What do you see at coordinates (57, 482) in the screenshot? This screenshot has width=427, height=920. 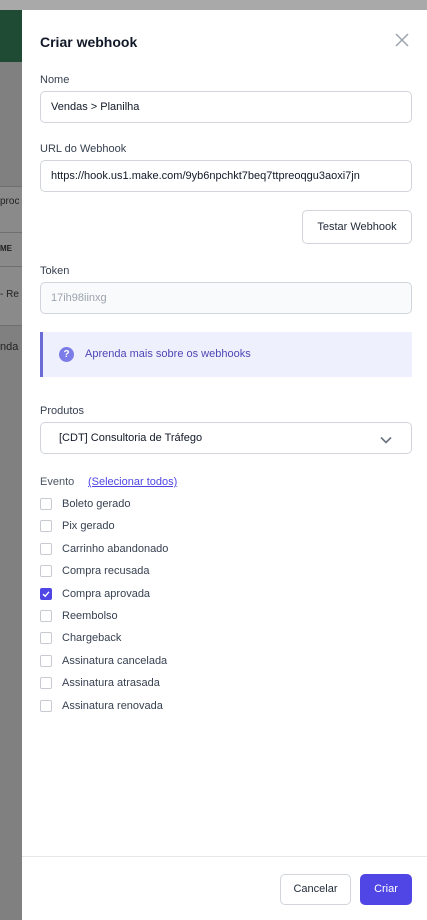 I see `events-label: Evento` at bounding box center [57, 482].